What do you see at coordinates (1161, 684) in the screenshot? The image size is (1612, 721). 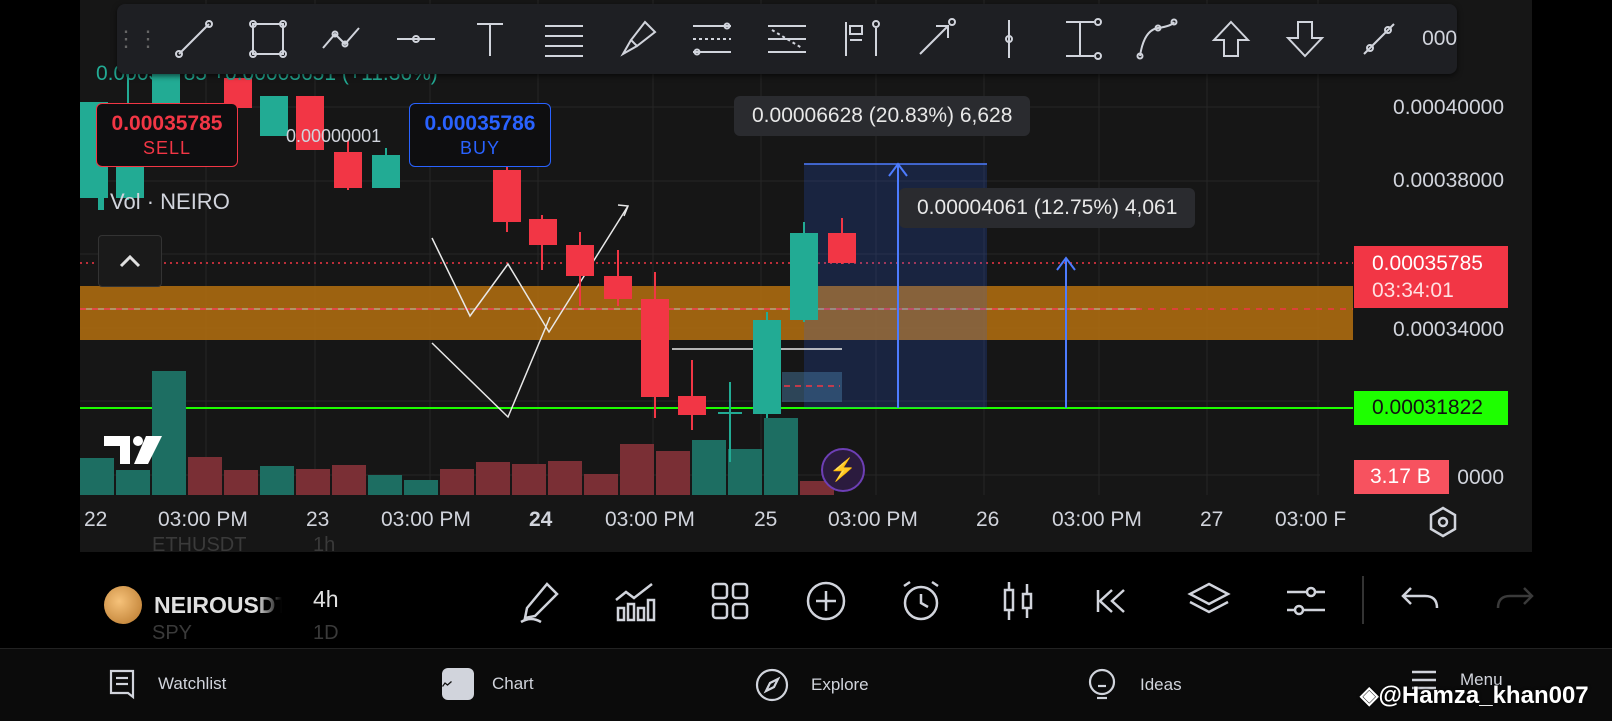 I see `nav-ideas-label: Ideas` at bounding box center [1161, 684].